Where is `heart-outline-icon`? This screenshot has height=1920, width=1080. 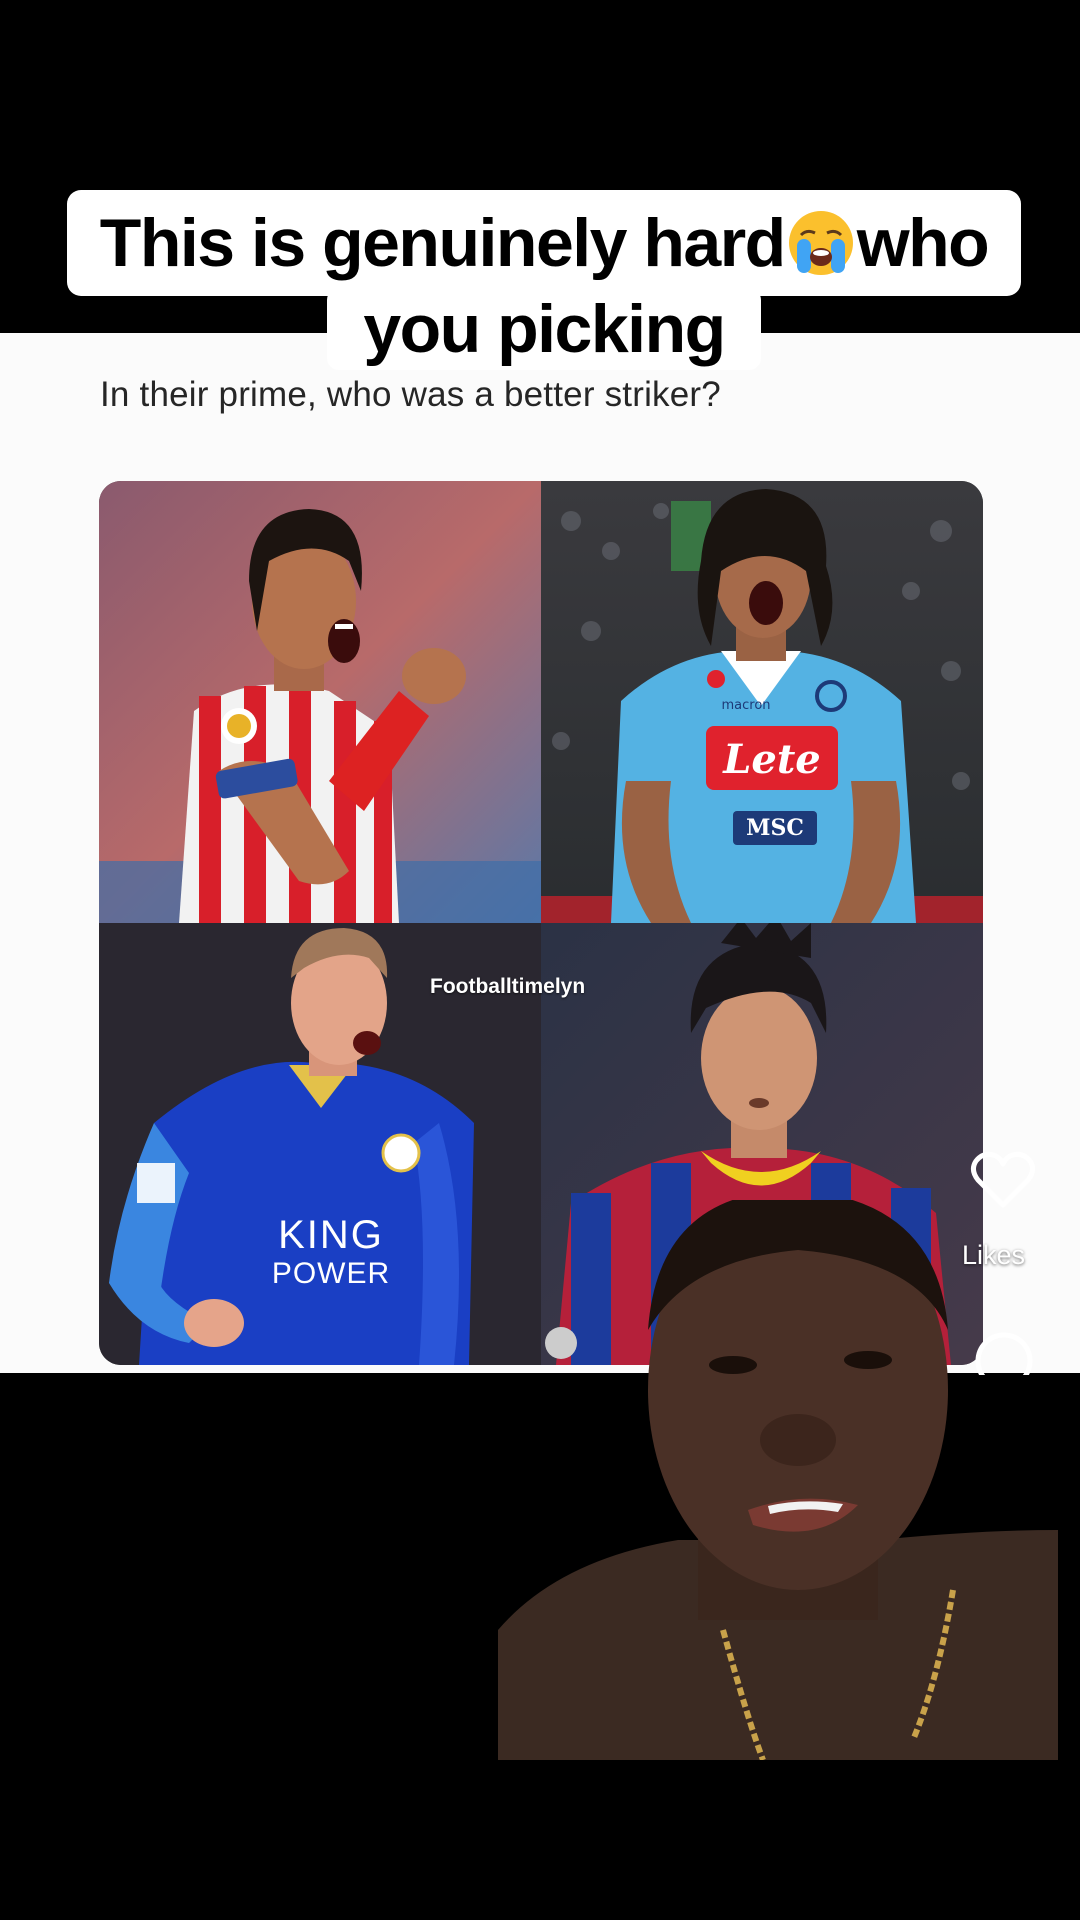
heart-outline-icon is located at coordinates (1003, 1179).